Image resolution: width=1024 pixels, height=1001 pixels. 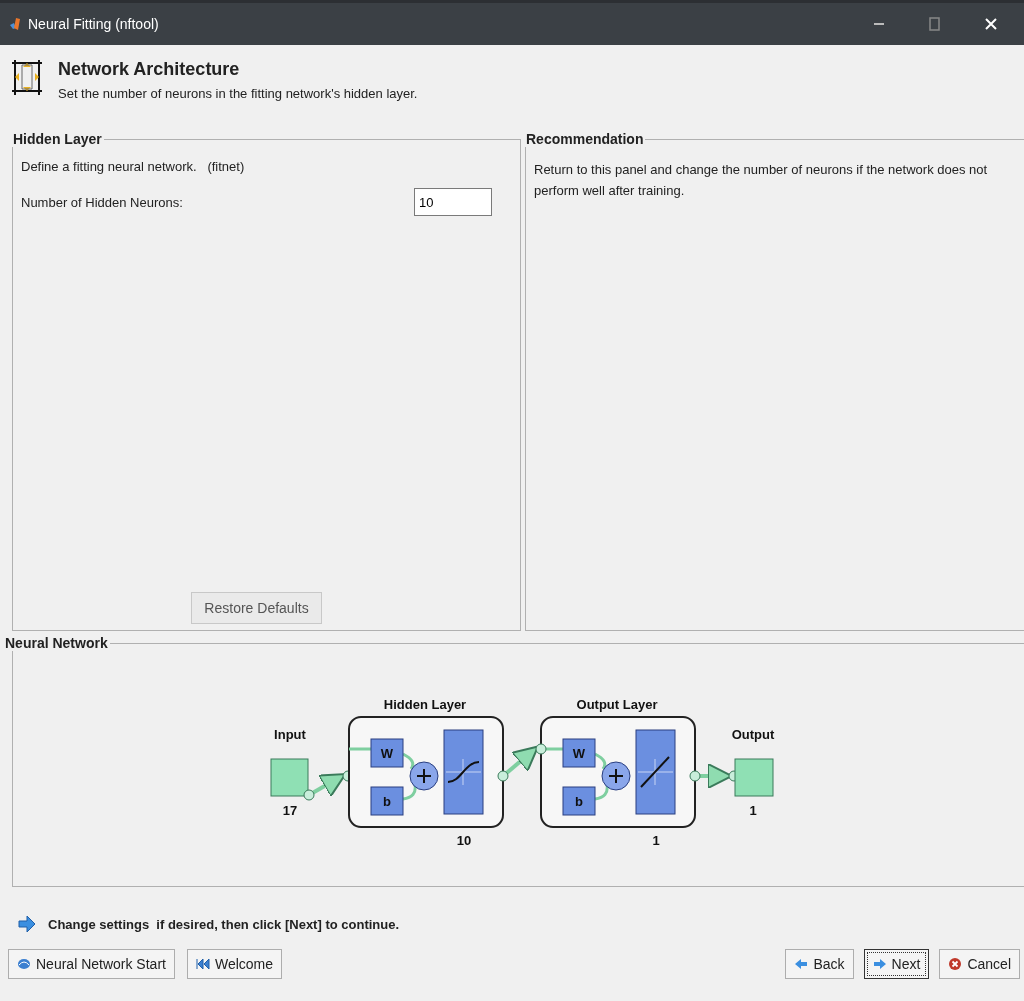 I want to click on field-label: Number of Hidden Neurons:, so click(x=102, y=202).